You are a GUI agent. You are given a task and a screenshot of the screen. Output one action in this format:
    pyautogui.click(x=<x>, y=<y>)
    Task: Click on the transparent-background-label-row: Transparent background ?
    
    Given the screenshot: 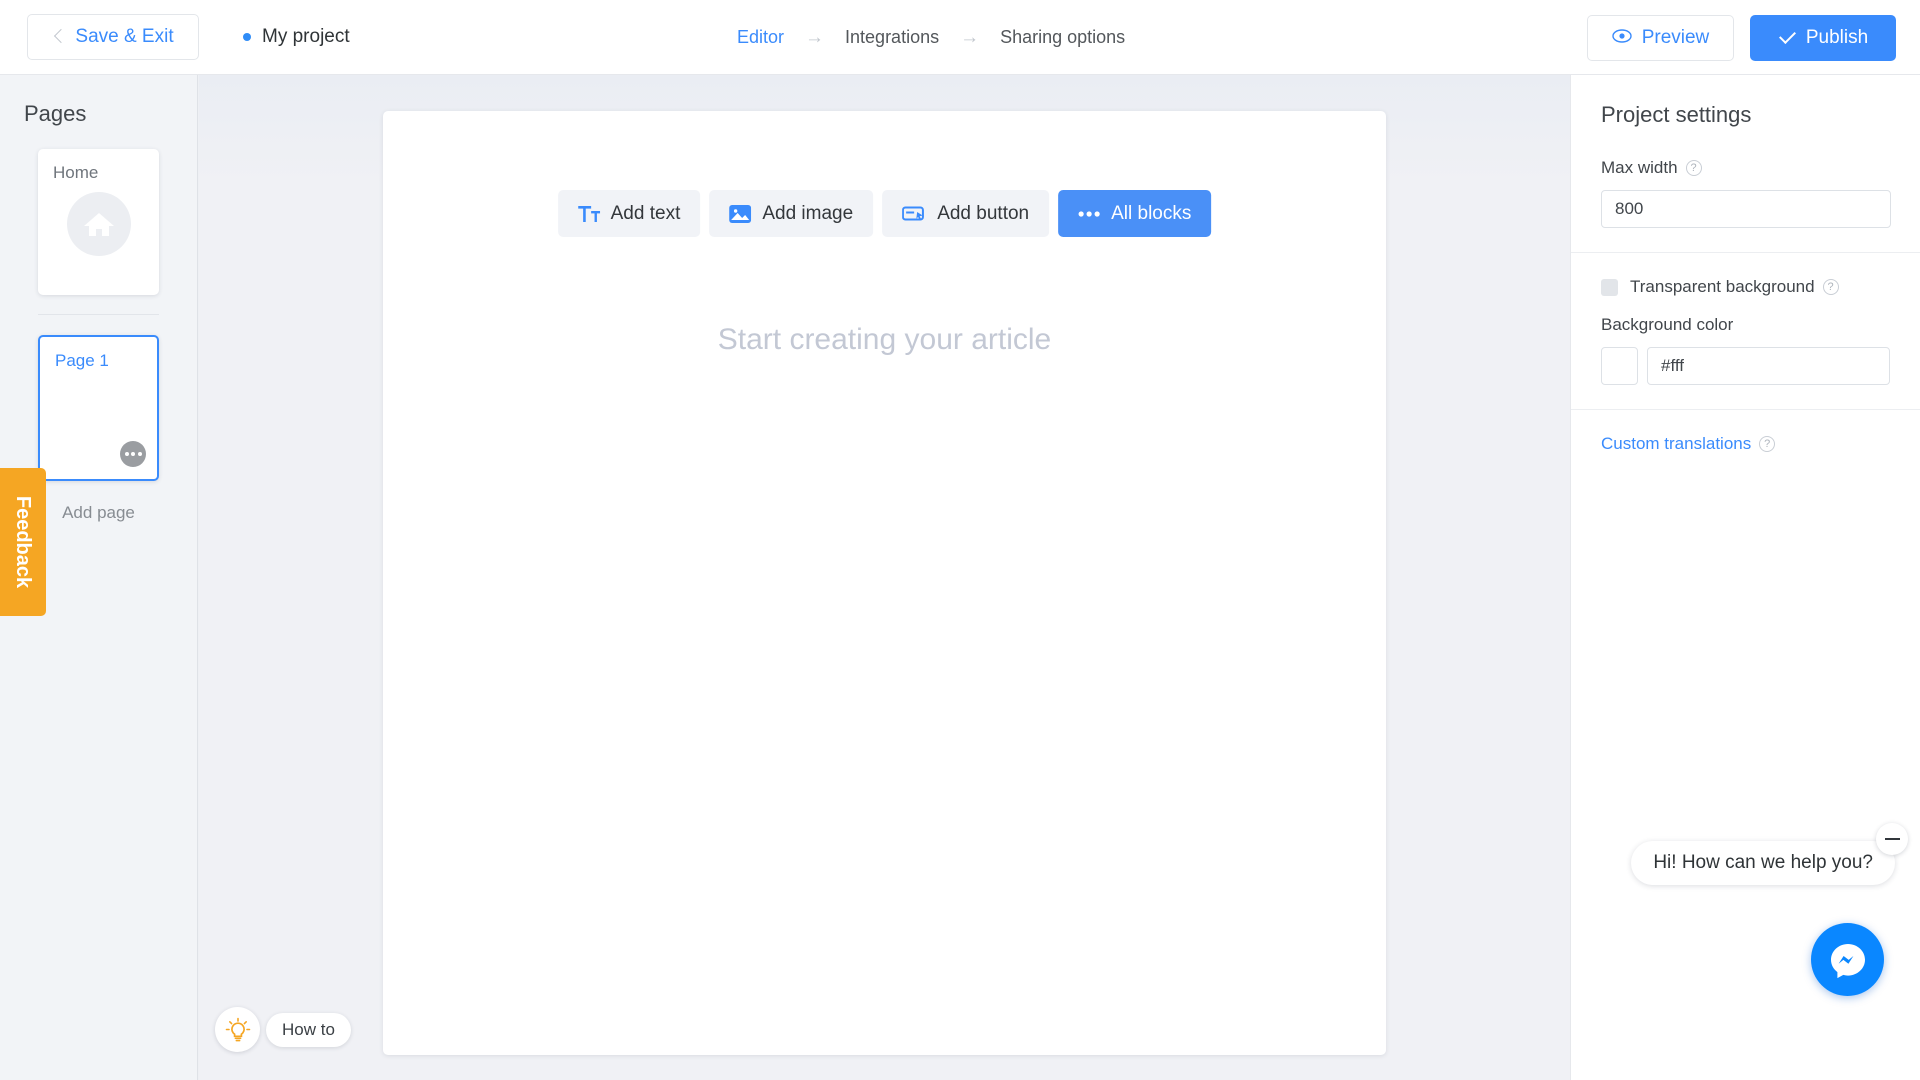 What is the action you would take?
    pyautogui.click(x=1734, y=287)
    